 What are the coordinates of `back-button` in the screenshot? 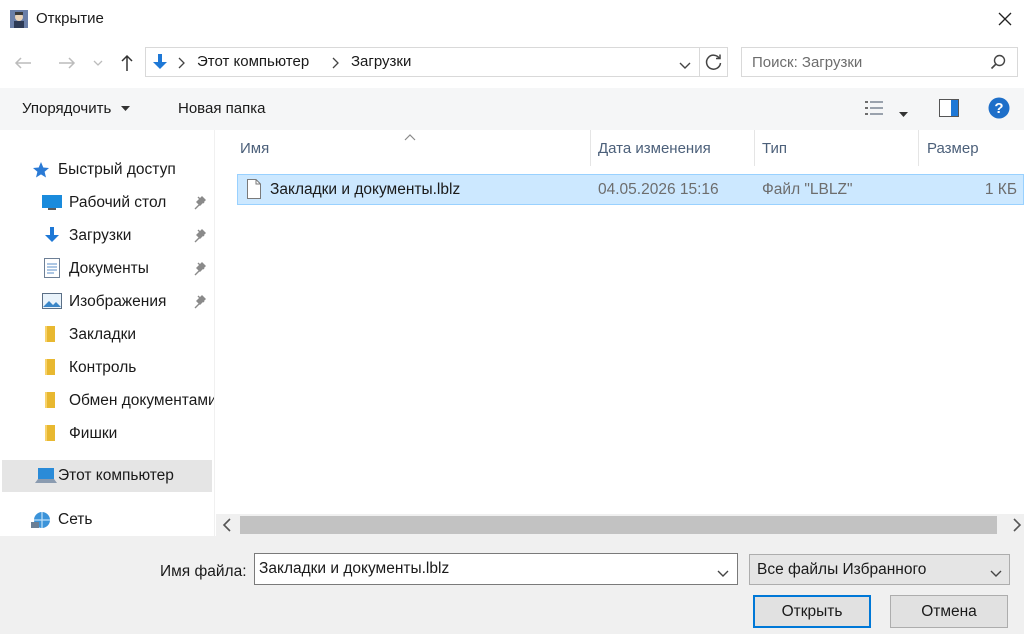 It's located at (23, 63).